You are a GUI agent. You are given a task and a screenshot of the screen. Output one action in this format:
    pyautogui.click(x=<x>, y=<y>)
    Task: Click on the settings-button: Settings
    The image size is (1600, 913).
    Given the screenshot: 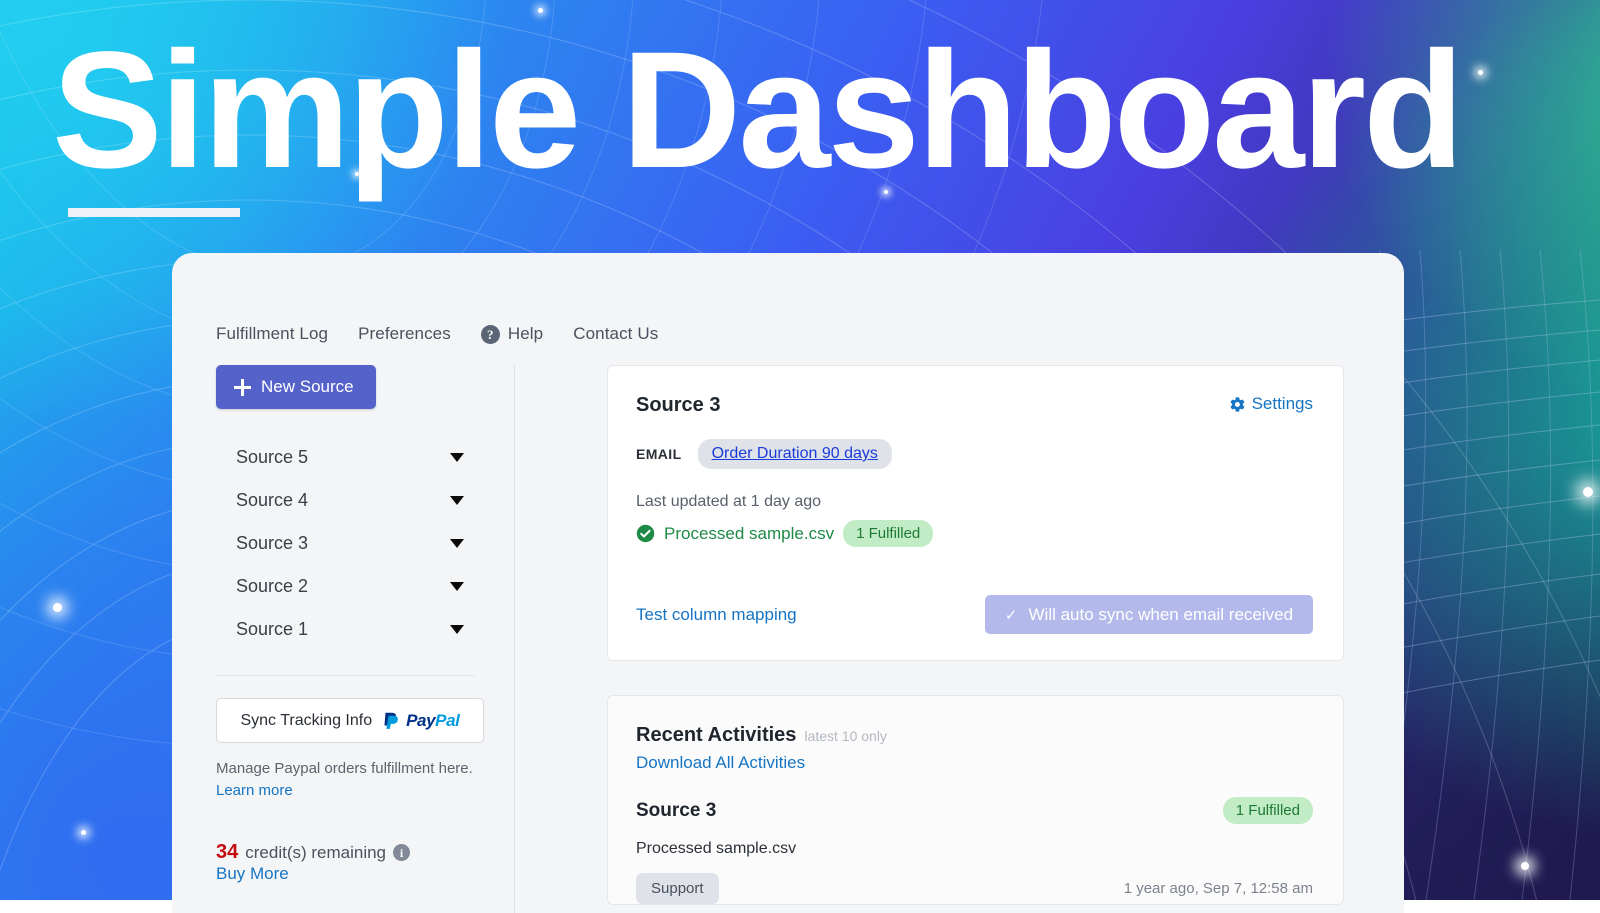 What is the action you would take?
    pyautogui.click(x=1271, y=404)
    